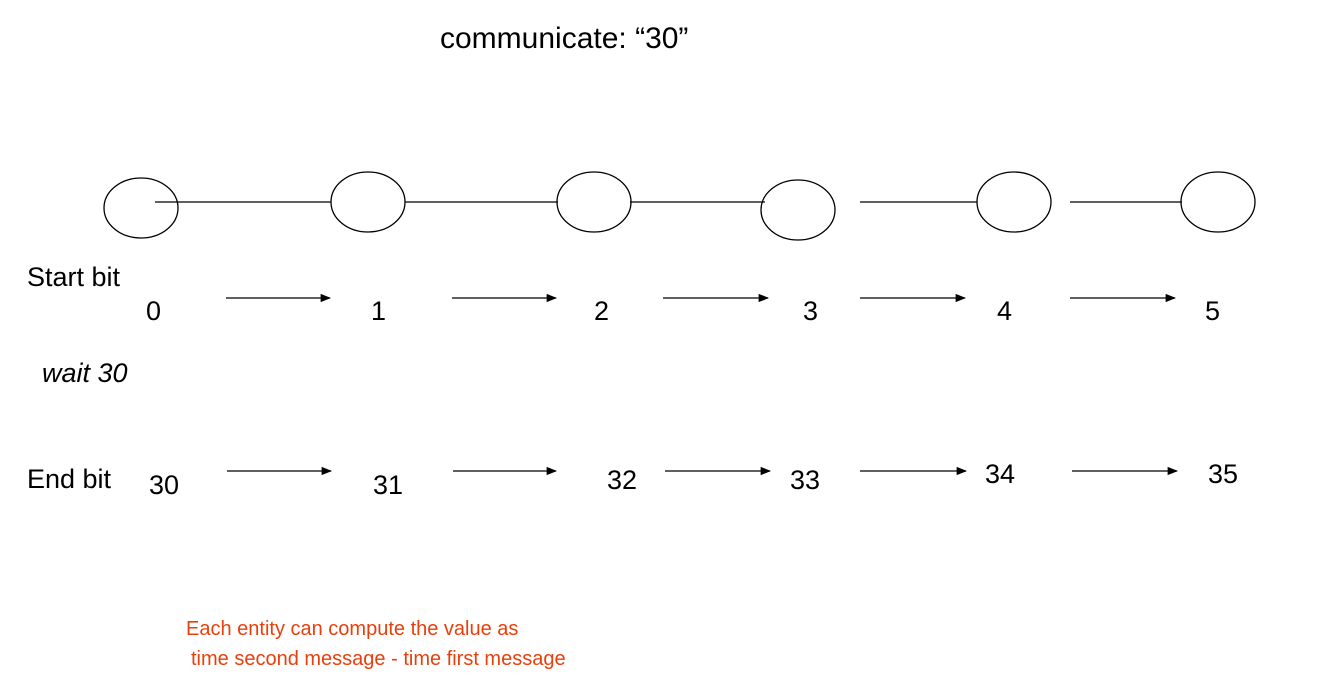 The image size is (1322, 692). Describe the element at coordinates (1223, 474) in the screenshot. I see `end-value-35: 35` at that location.